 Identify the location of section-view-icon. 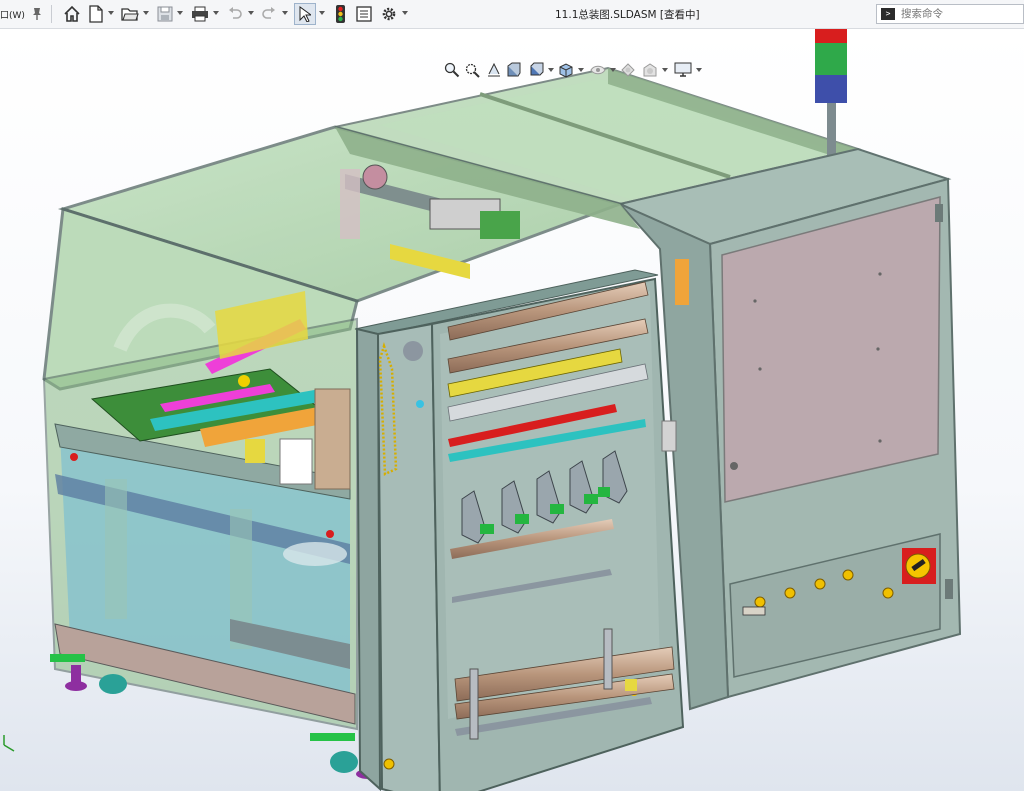
(515, 70).